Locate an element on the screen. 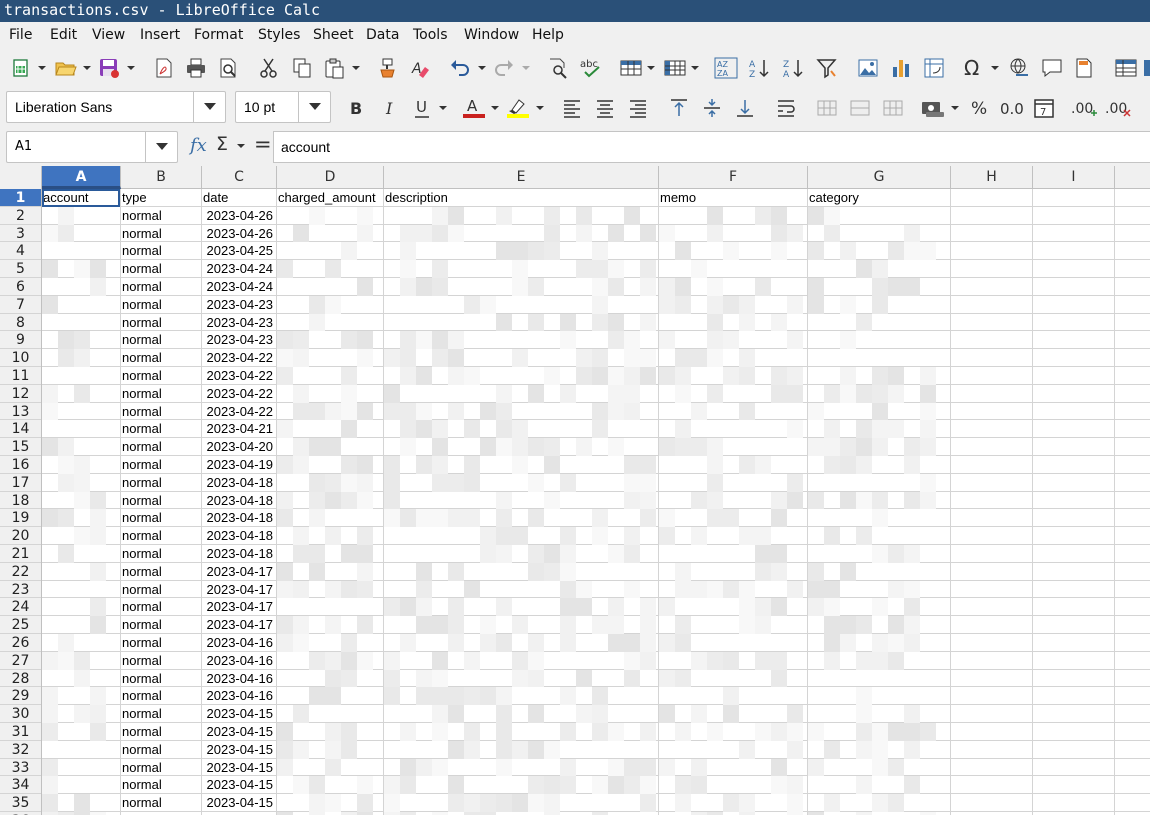  row-header-23: 23 is located at coordinates (20, 590).